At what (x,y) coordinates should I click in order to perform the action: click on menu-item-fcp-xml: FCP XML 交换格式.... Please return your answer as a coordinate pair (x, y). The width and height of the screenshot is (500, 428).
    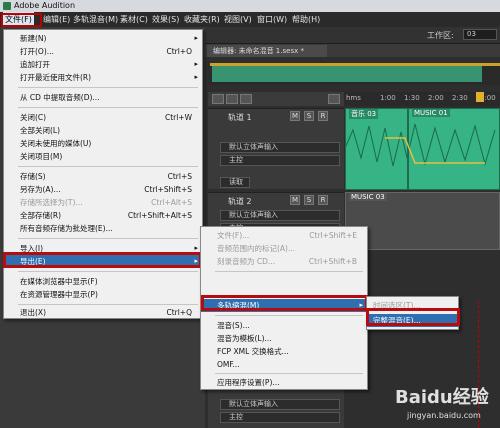
    Looking at the image, I should click on (284, 351).